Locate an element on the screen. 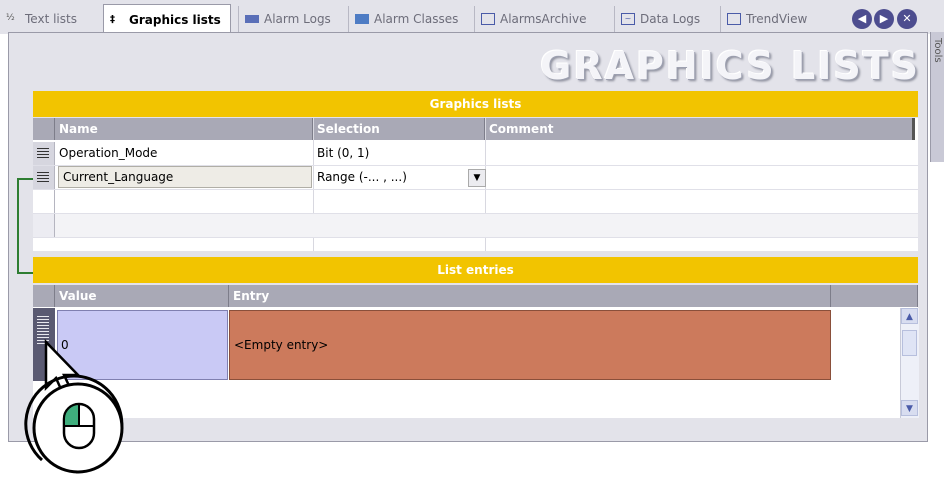 This screenshot has height=480, width=944. tab-label: Alarm Logs is located at coordinates (297, 19).